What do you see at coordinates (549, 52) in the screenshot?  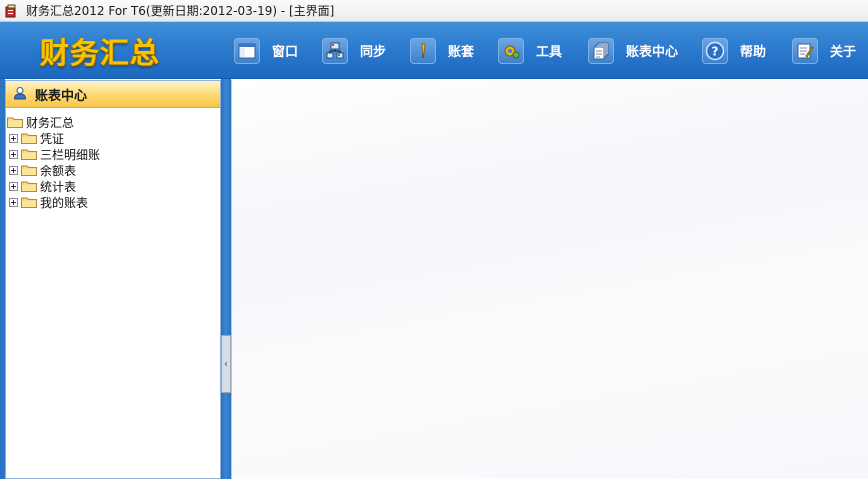 I see `toolbar-tools-label: 工具` at bounding box center [549, 52].